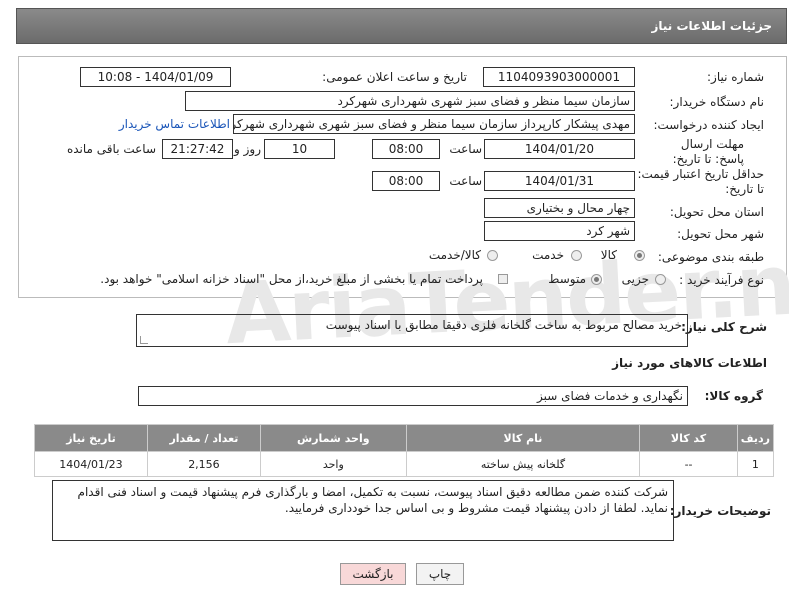  Describe the element at coordinates (559, 149) in the screenshot. I see `deadline-date-field: 1404/01/20` at that location.